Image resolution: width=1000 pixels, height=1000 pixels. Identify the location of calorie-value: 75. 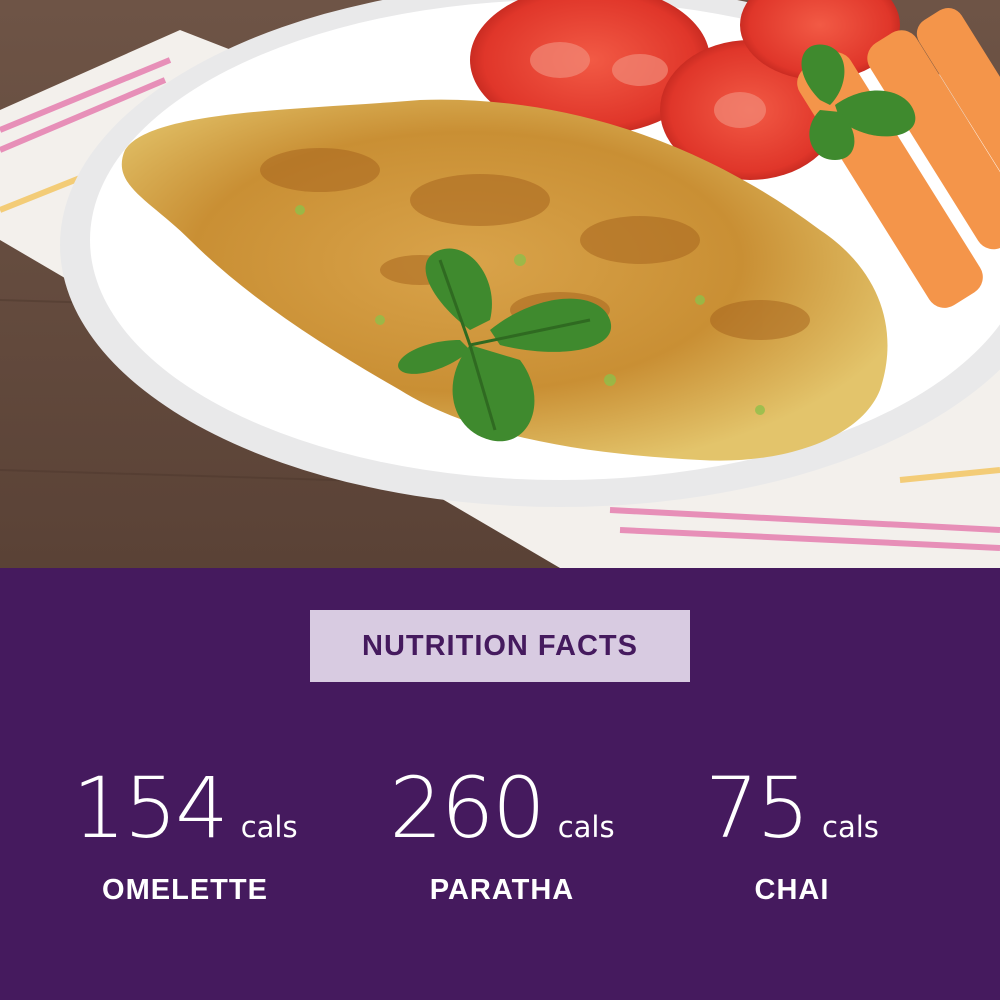
(757, 808).